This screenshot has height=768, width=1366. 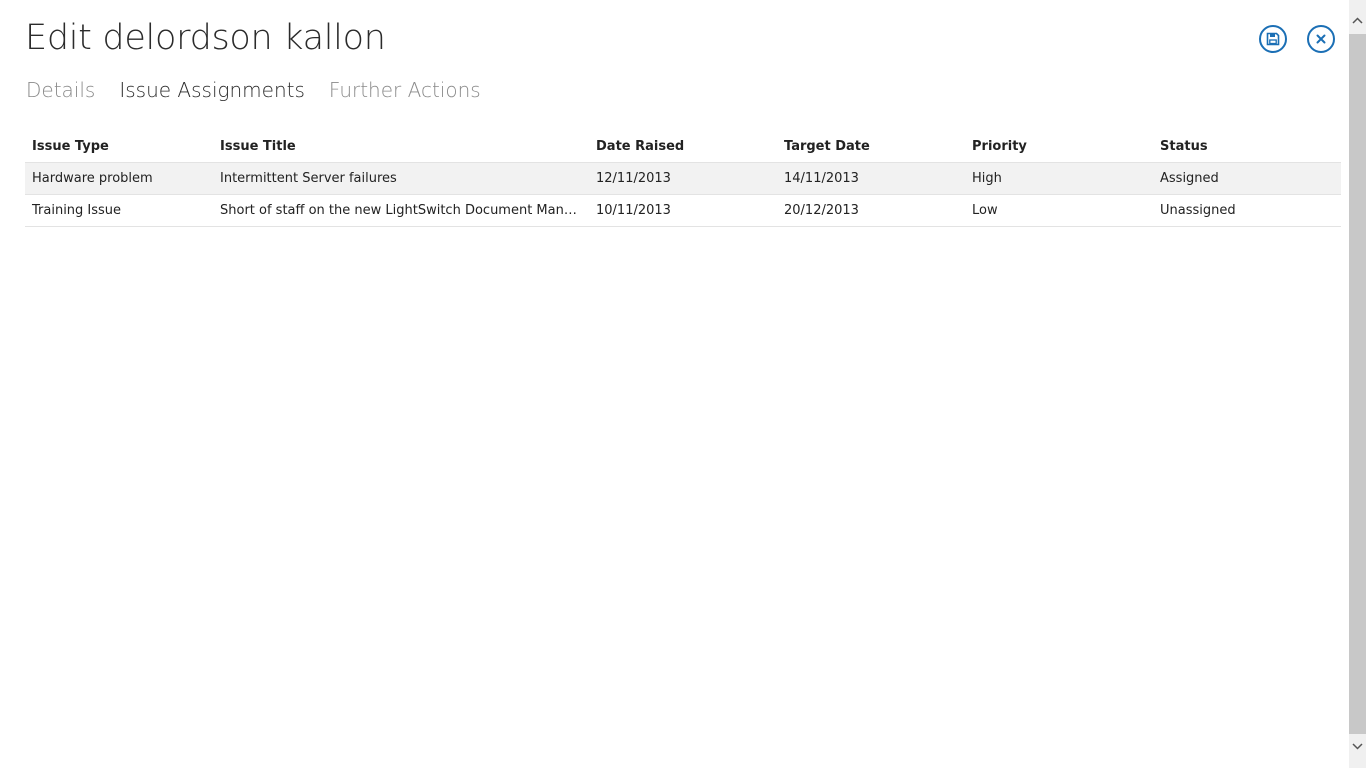 I want to click on scroll-up-arrow, so click(x=1357, y=20).